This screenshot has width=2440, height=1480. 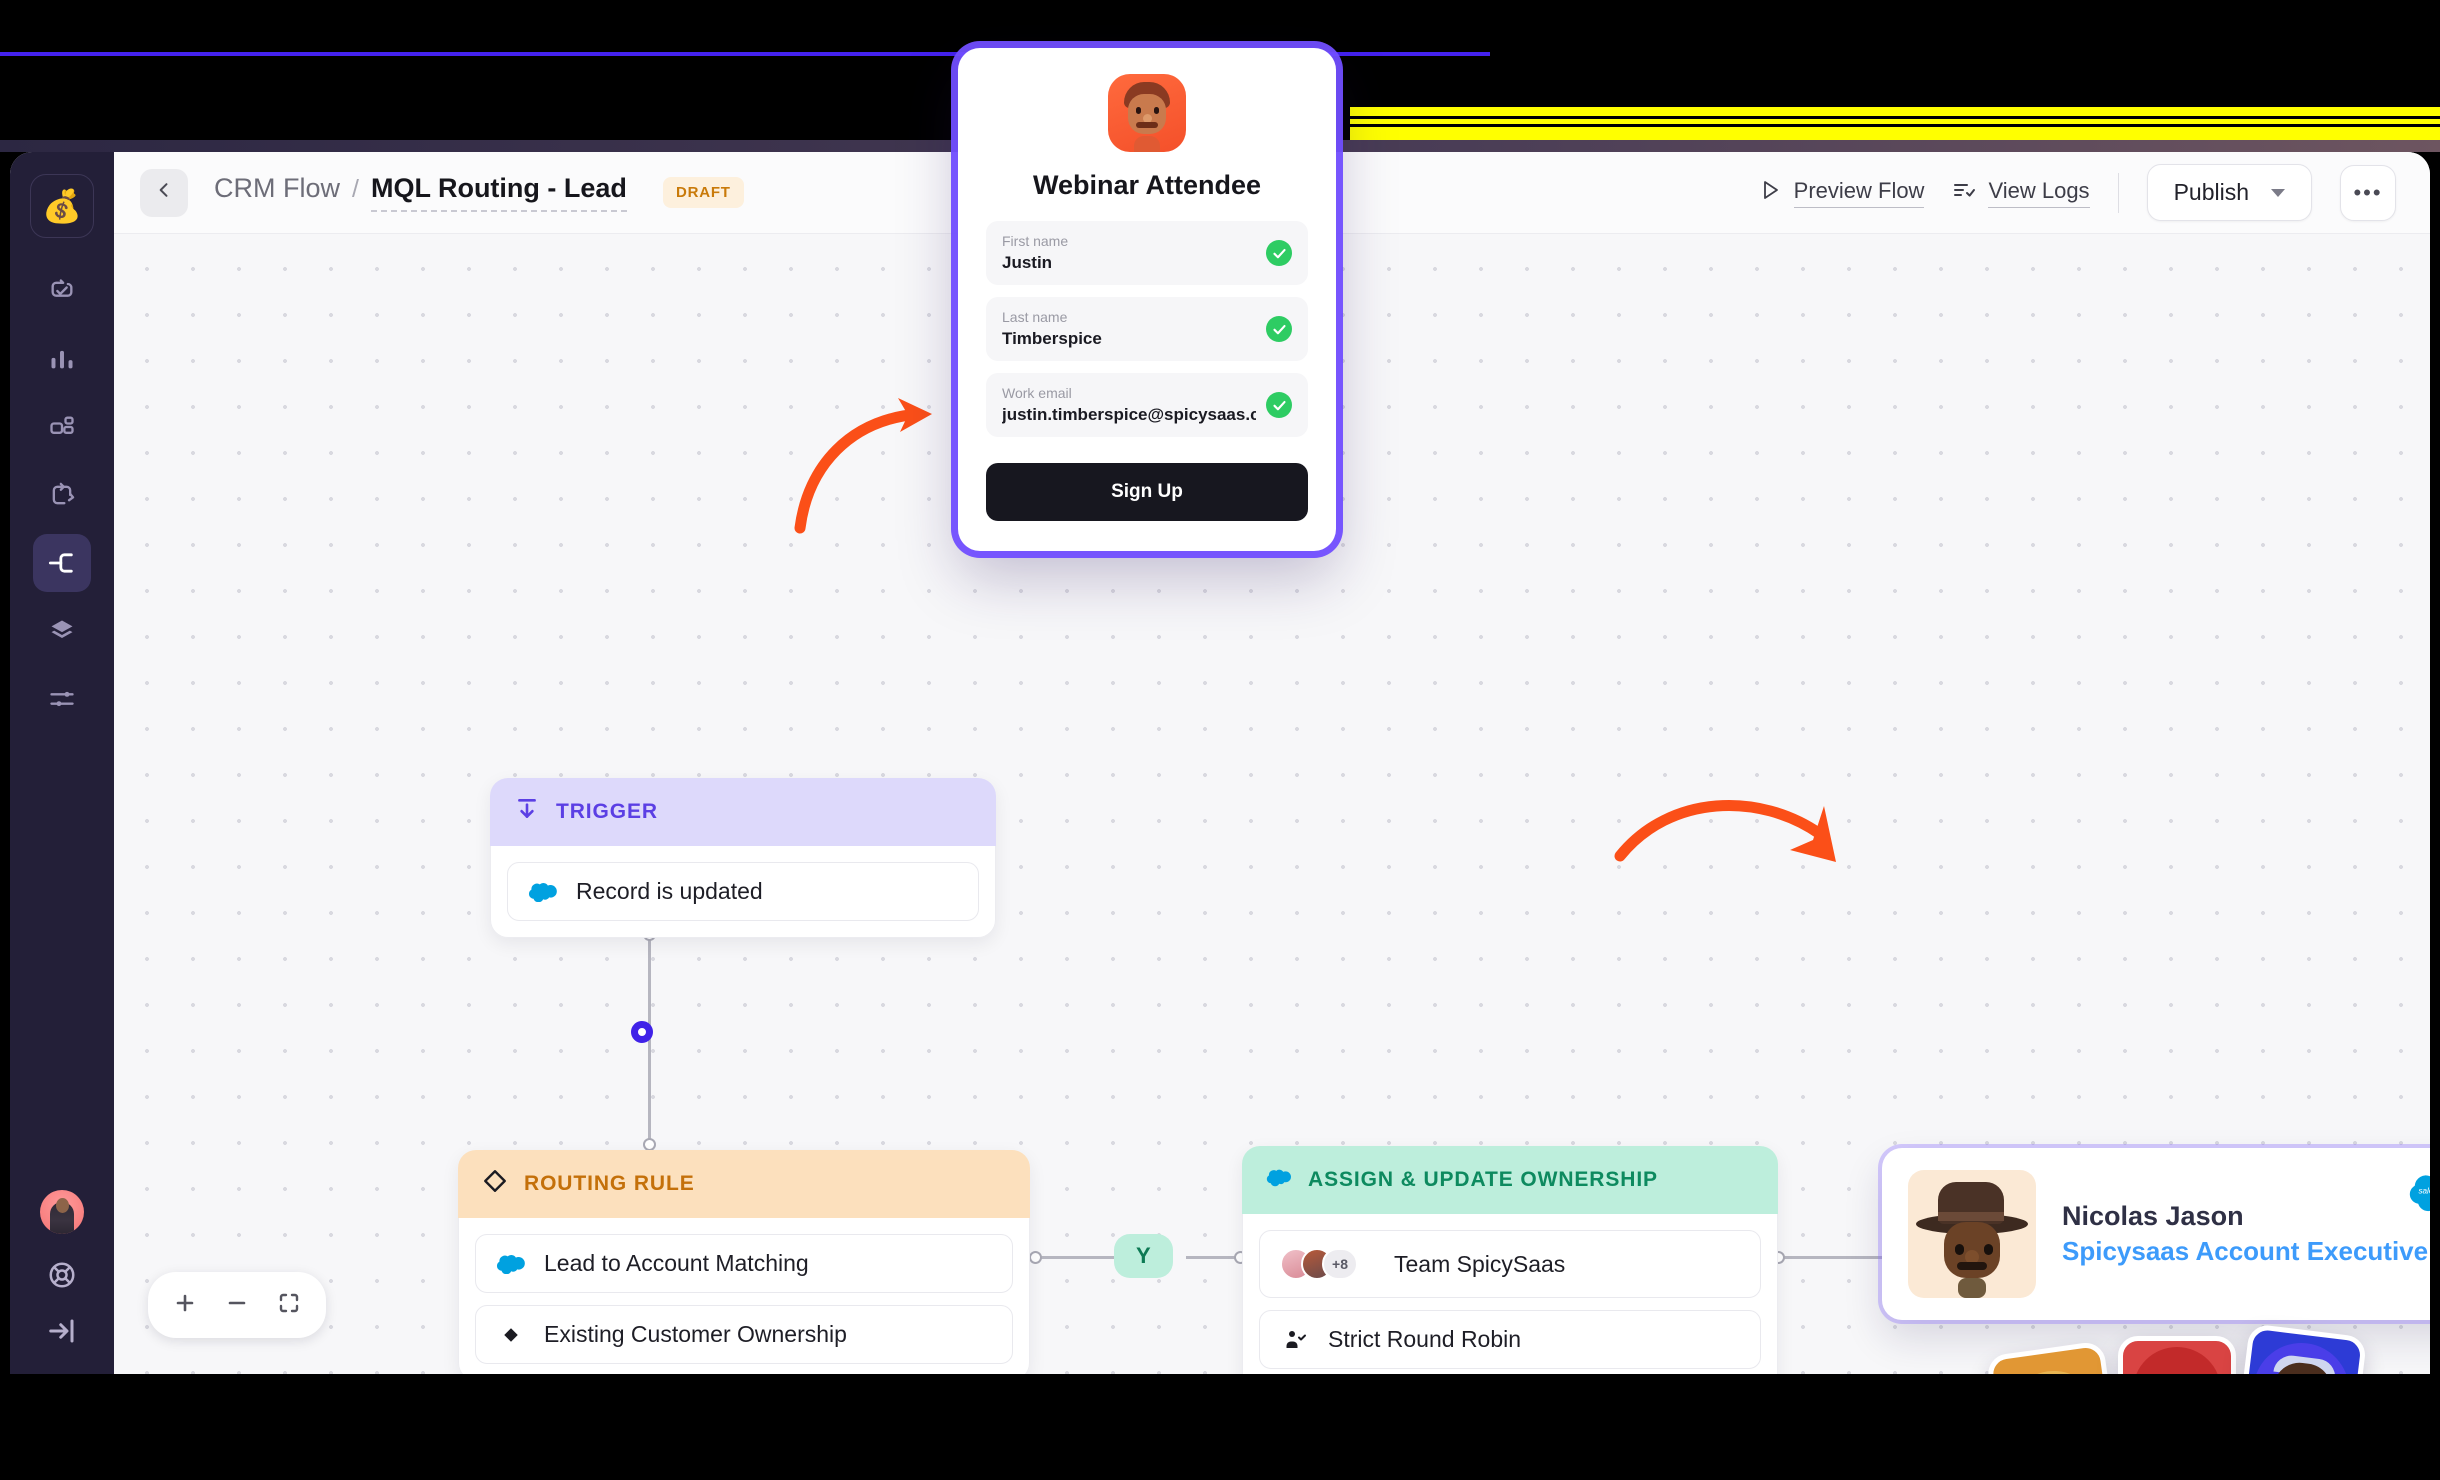 What do you see at coordinates (695, 1334) in the screenshot?
I see `node-row-label: Existing Customer Ownership` at bounding box center [695, 1334].